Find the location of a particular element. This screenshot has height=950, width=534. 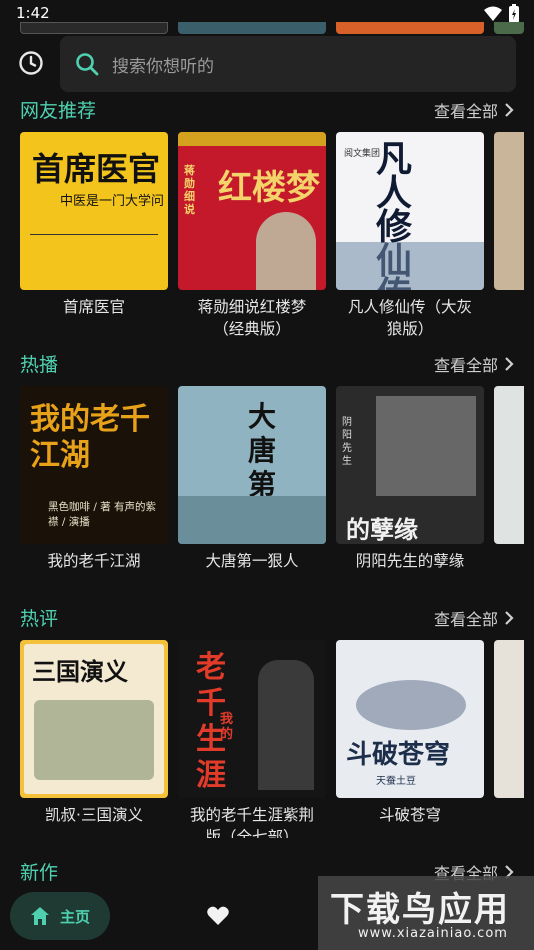

cover-subtitle: 蒋勋 细说 is located at coordinates (189, 190).